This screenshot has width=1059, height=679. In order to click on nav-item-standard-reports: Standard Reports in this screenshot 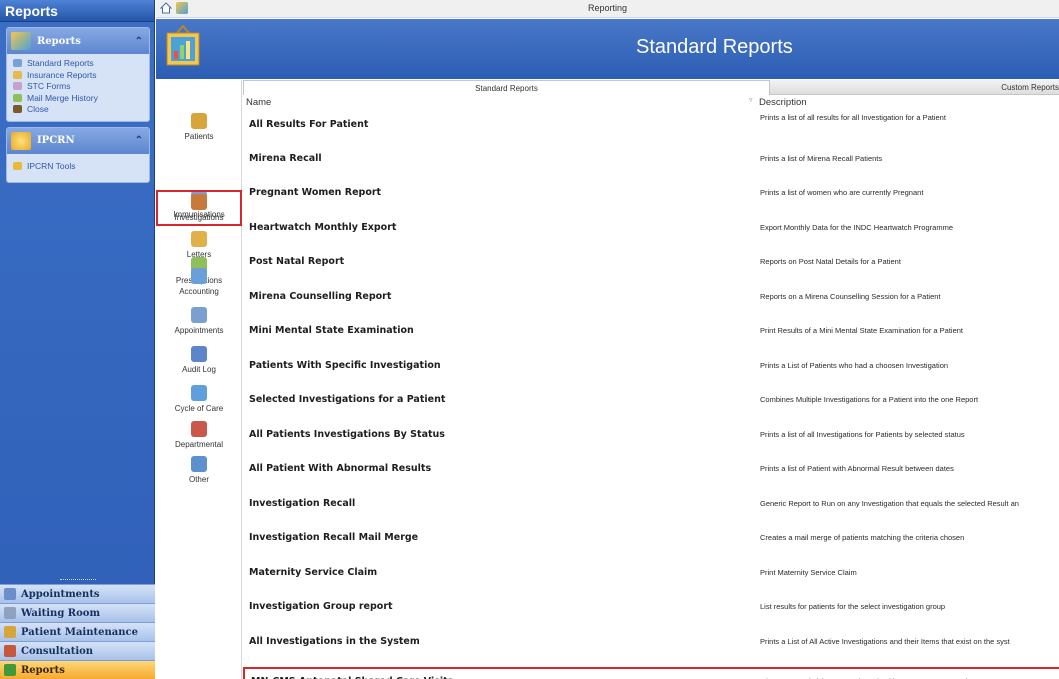, I will do `click(79, 63)`.